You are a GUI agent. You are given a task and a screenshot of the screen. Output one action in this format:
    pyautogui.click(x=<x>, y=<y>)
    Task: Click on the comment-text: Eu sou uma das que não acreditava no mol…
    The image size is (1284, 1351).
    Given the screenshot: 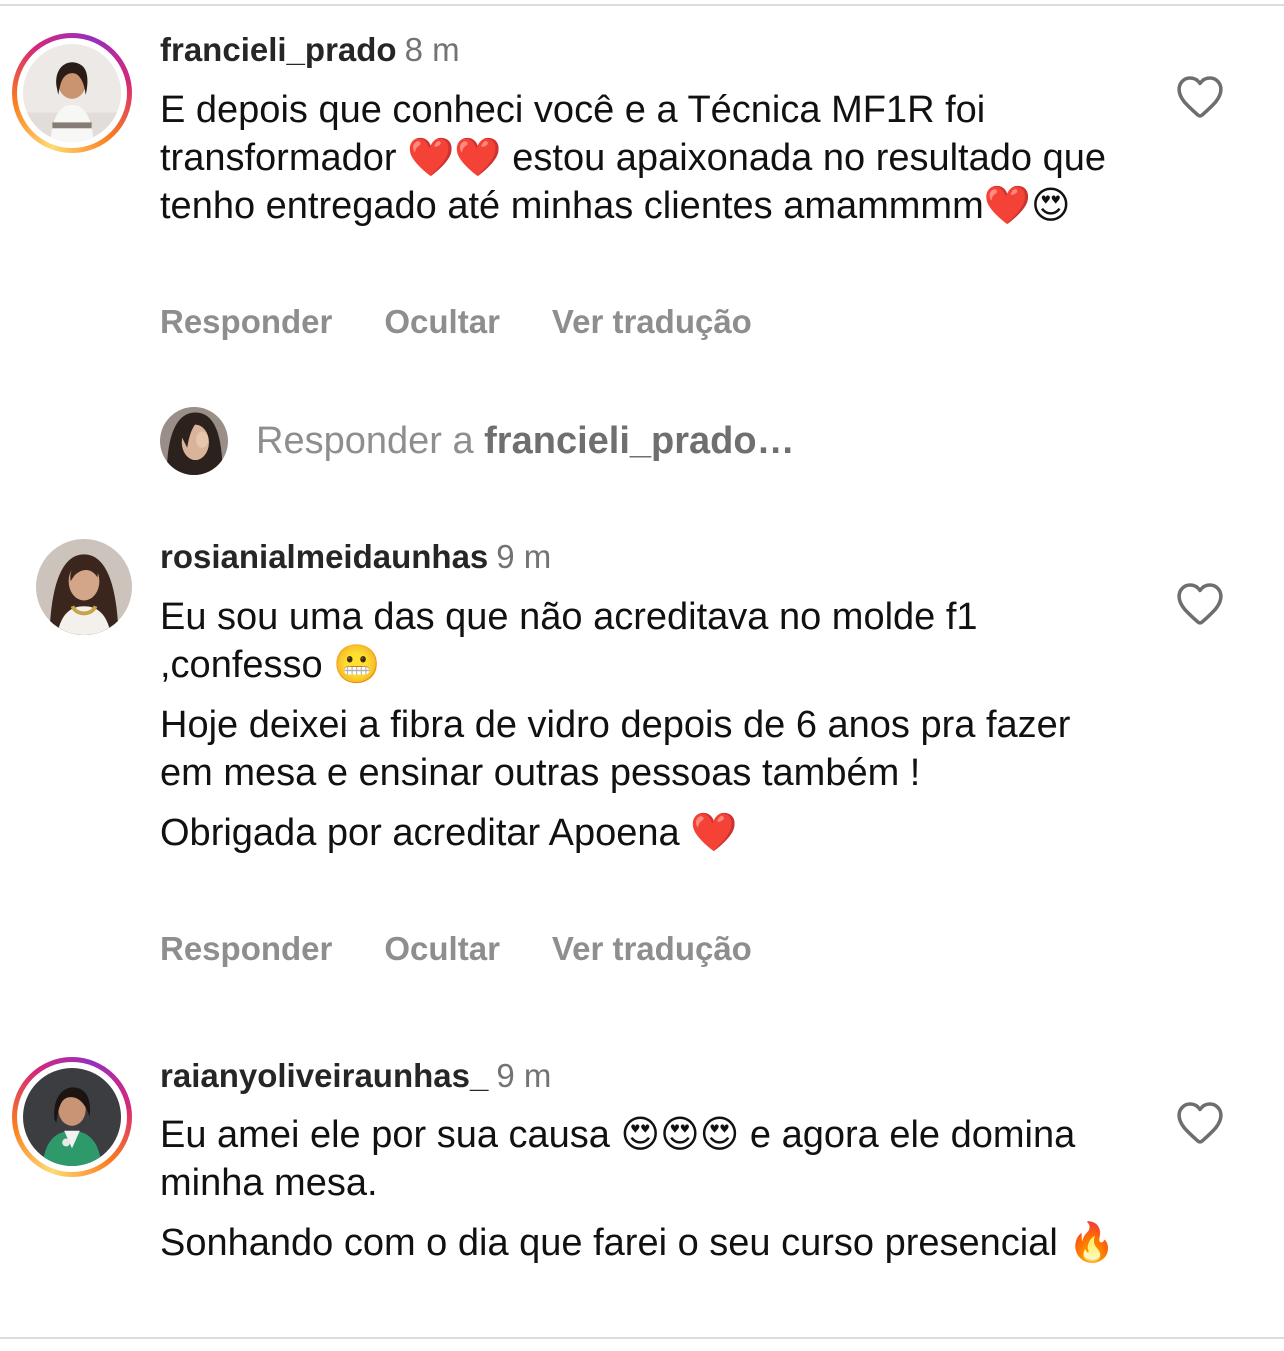 What is the action you would take?
    pyautogui.click(x=640, y=725)
    